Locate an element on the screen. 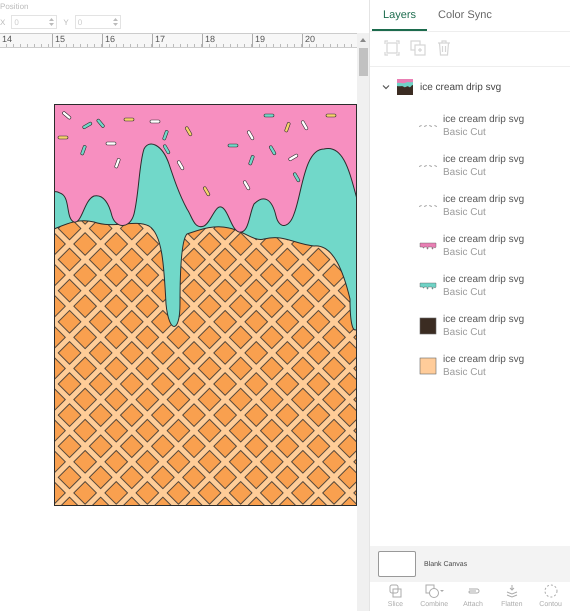 The image size is (570, 611). layer-group-row: ice cream drip svg is located at coordinates (470, 87).